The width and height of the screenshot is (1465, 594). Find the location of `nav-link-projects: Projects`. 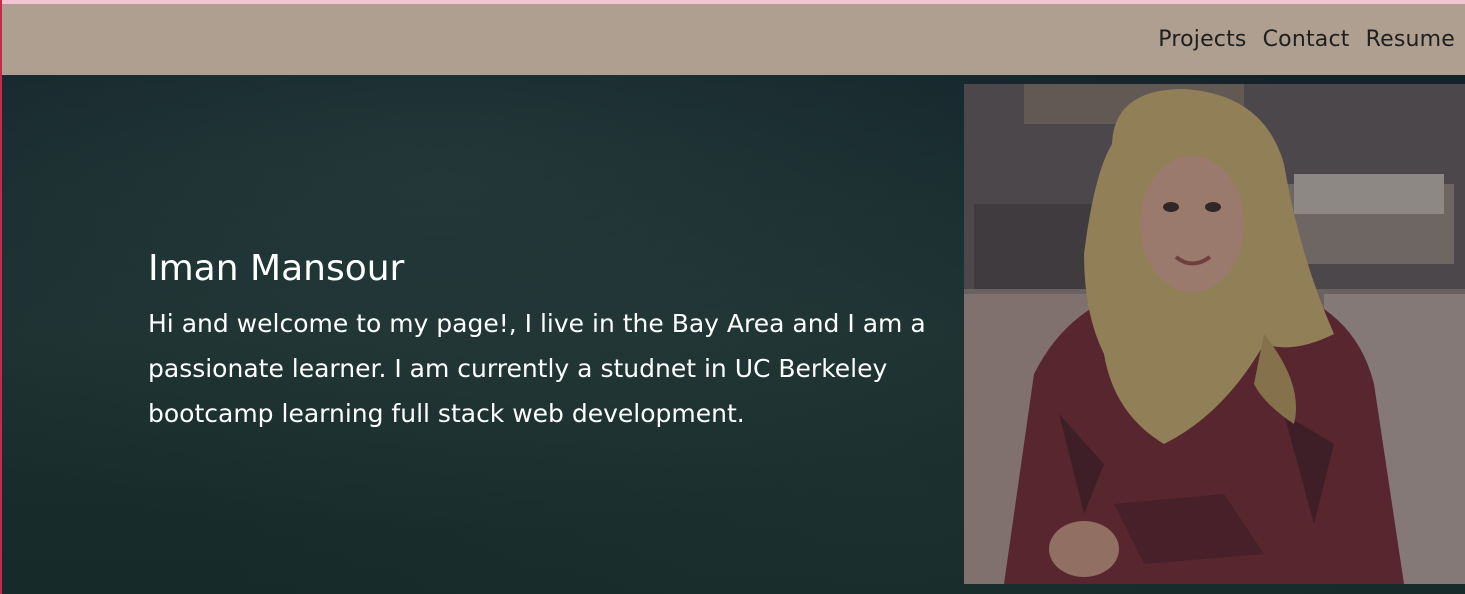

nav-link-projects: Projects is located at coordinates (1202, 39).